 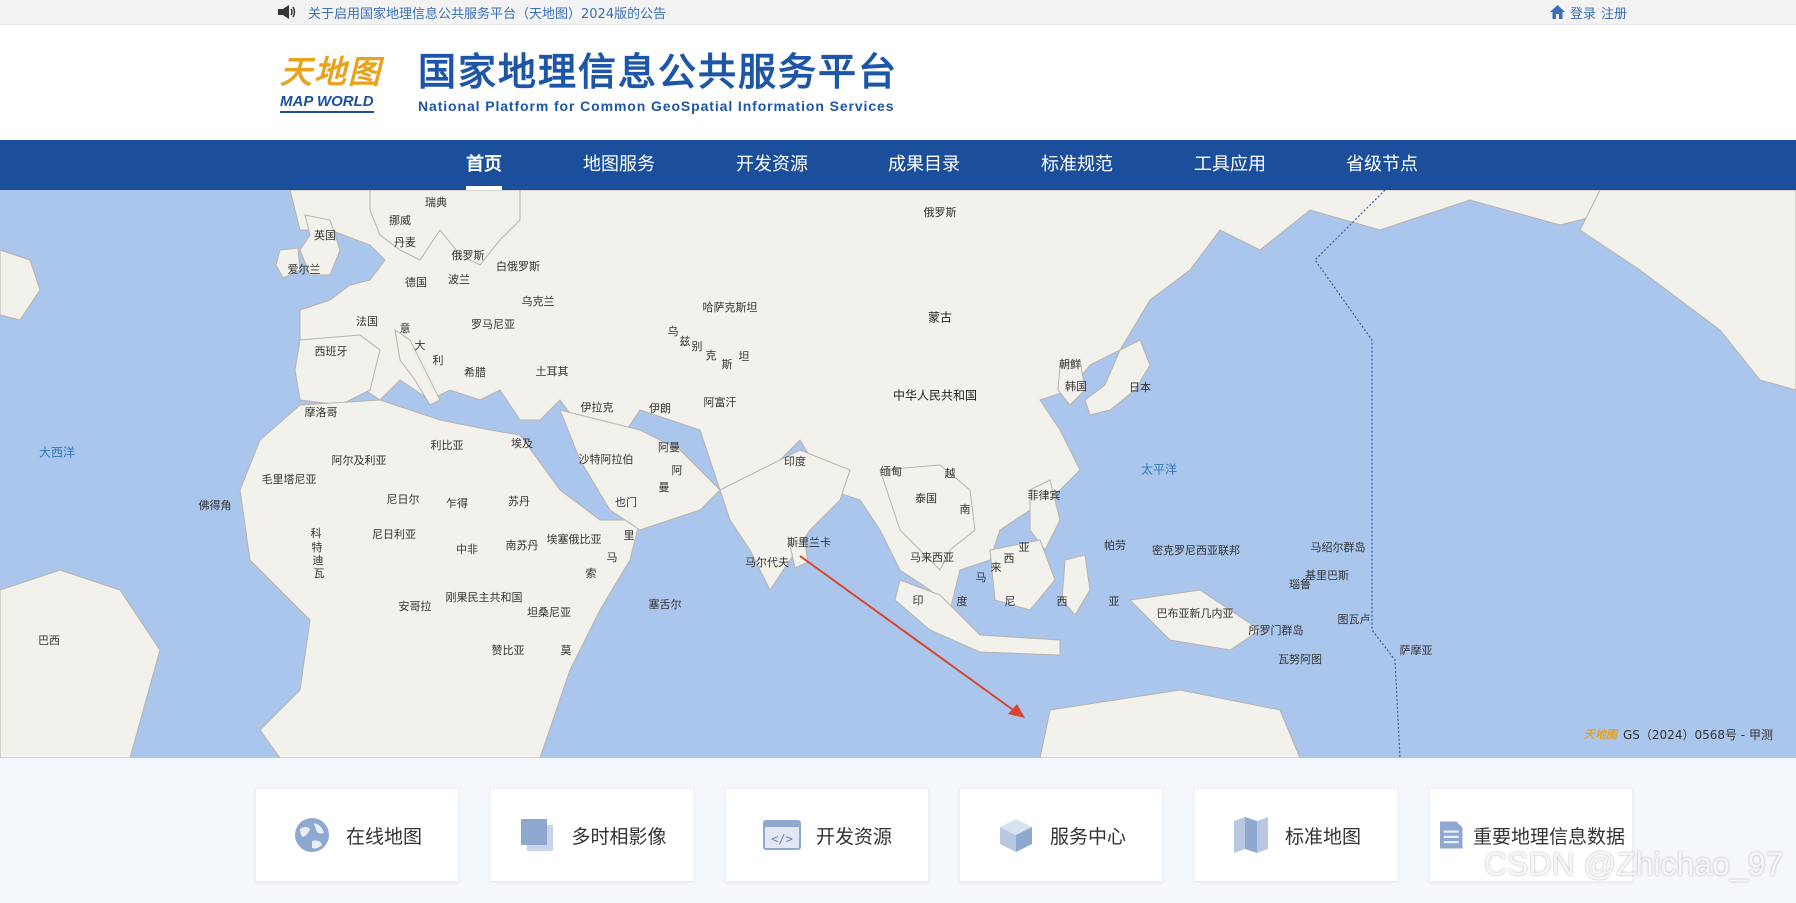 I want to click on map-label: 波兰, so click(x=459, y=279).